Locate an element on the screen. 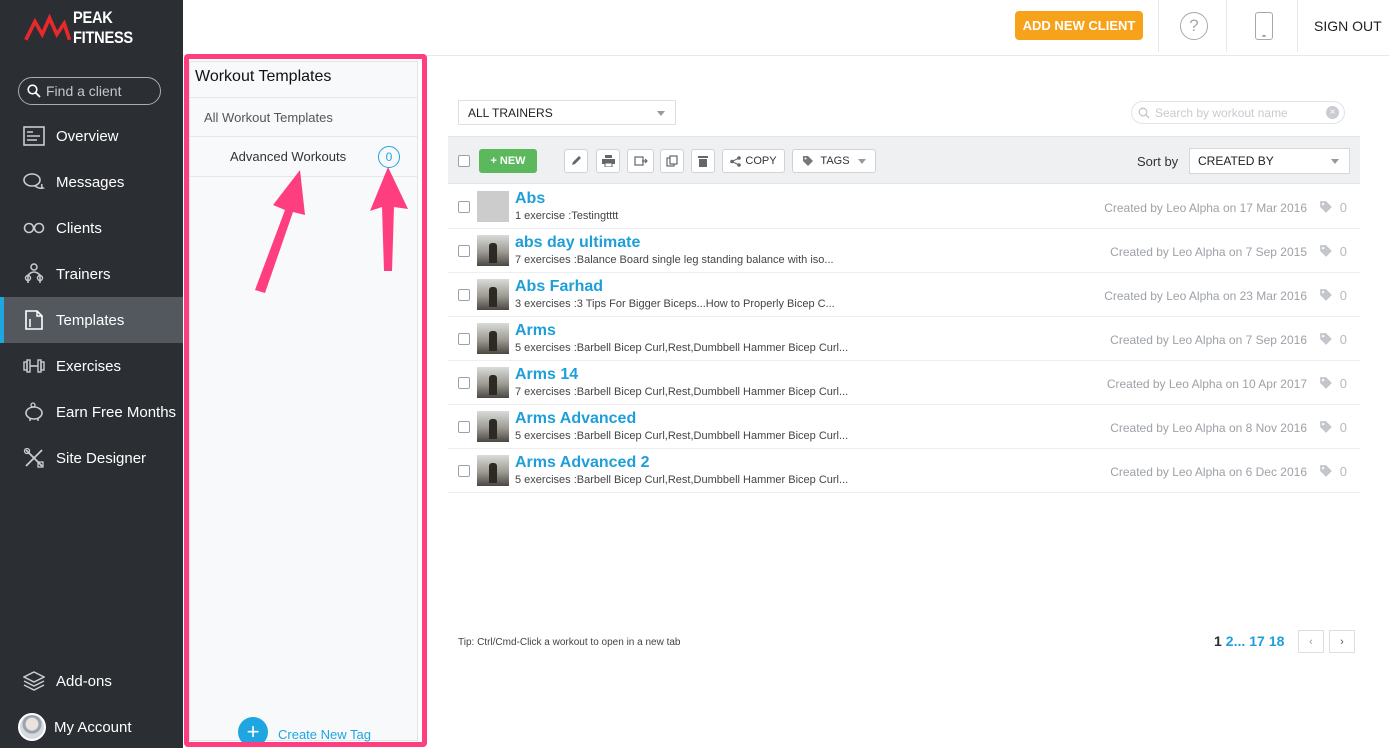 The image size is (1389, 748). find-client-search is located at coordinates (89, 91).